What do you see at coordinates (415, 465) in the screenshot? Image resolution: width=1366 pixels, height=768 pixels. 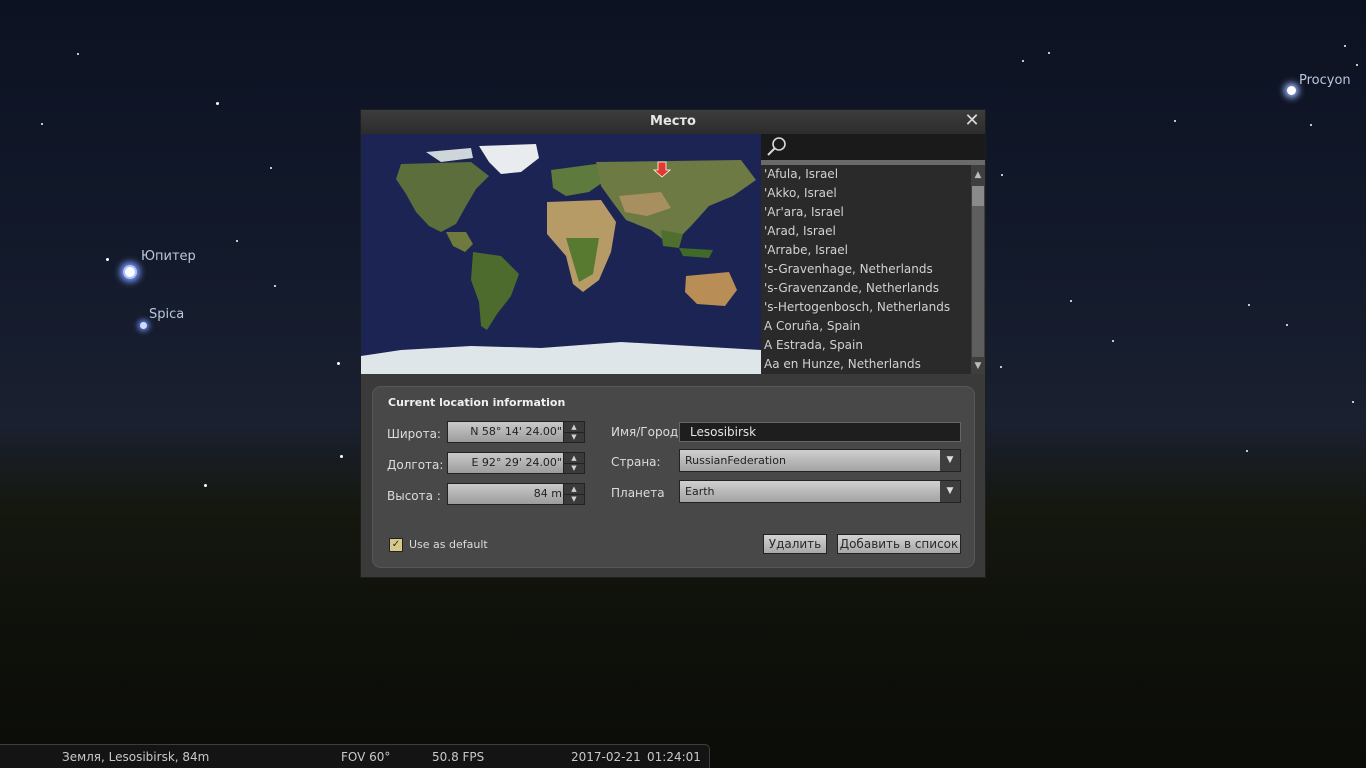 I see `longitude-label: Долгота:` at bounding box center [415, 465].